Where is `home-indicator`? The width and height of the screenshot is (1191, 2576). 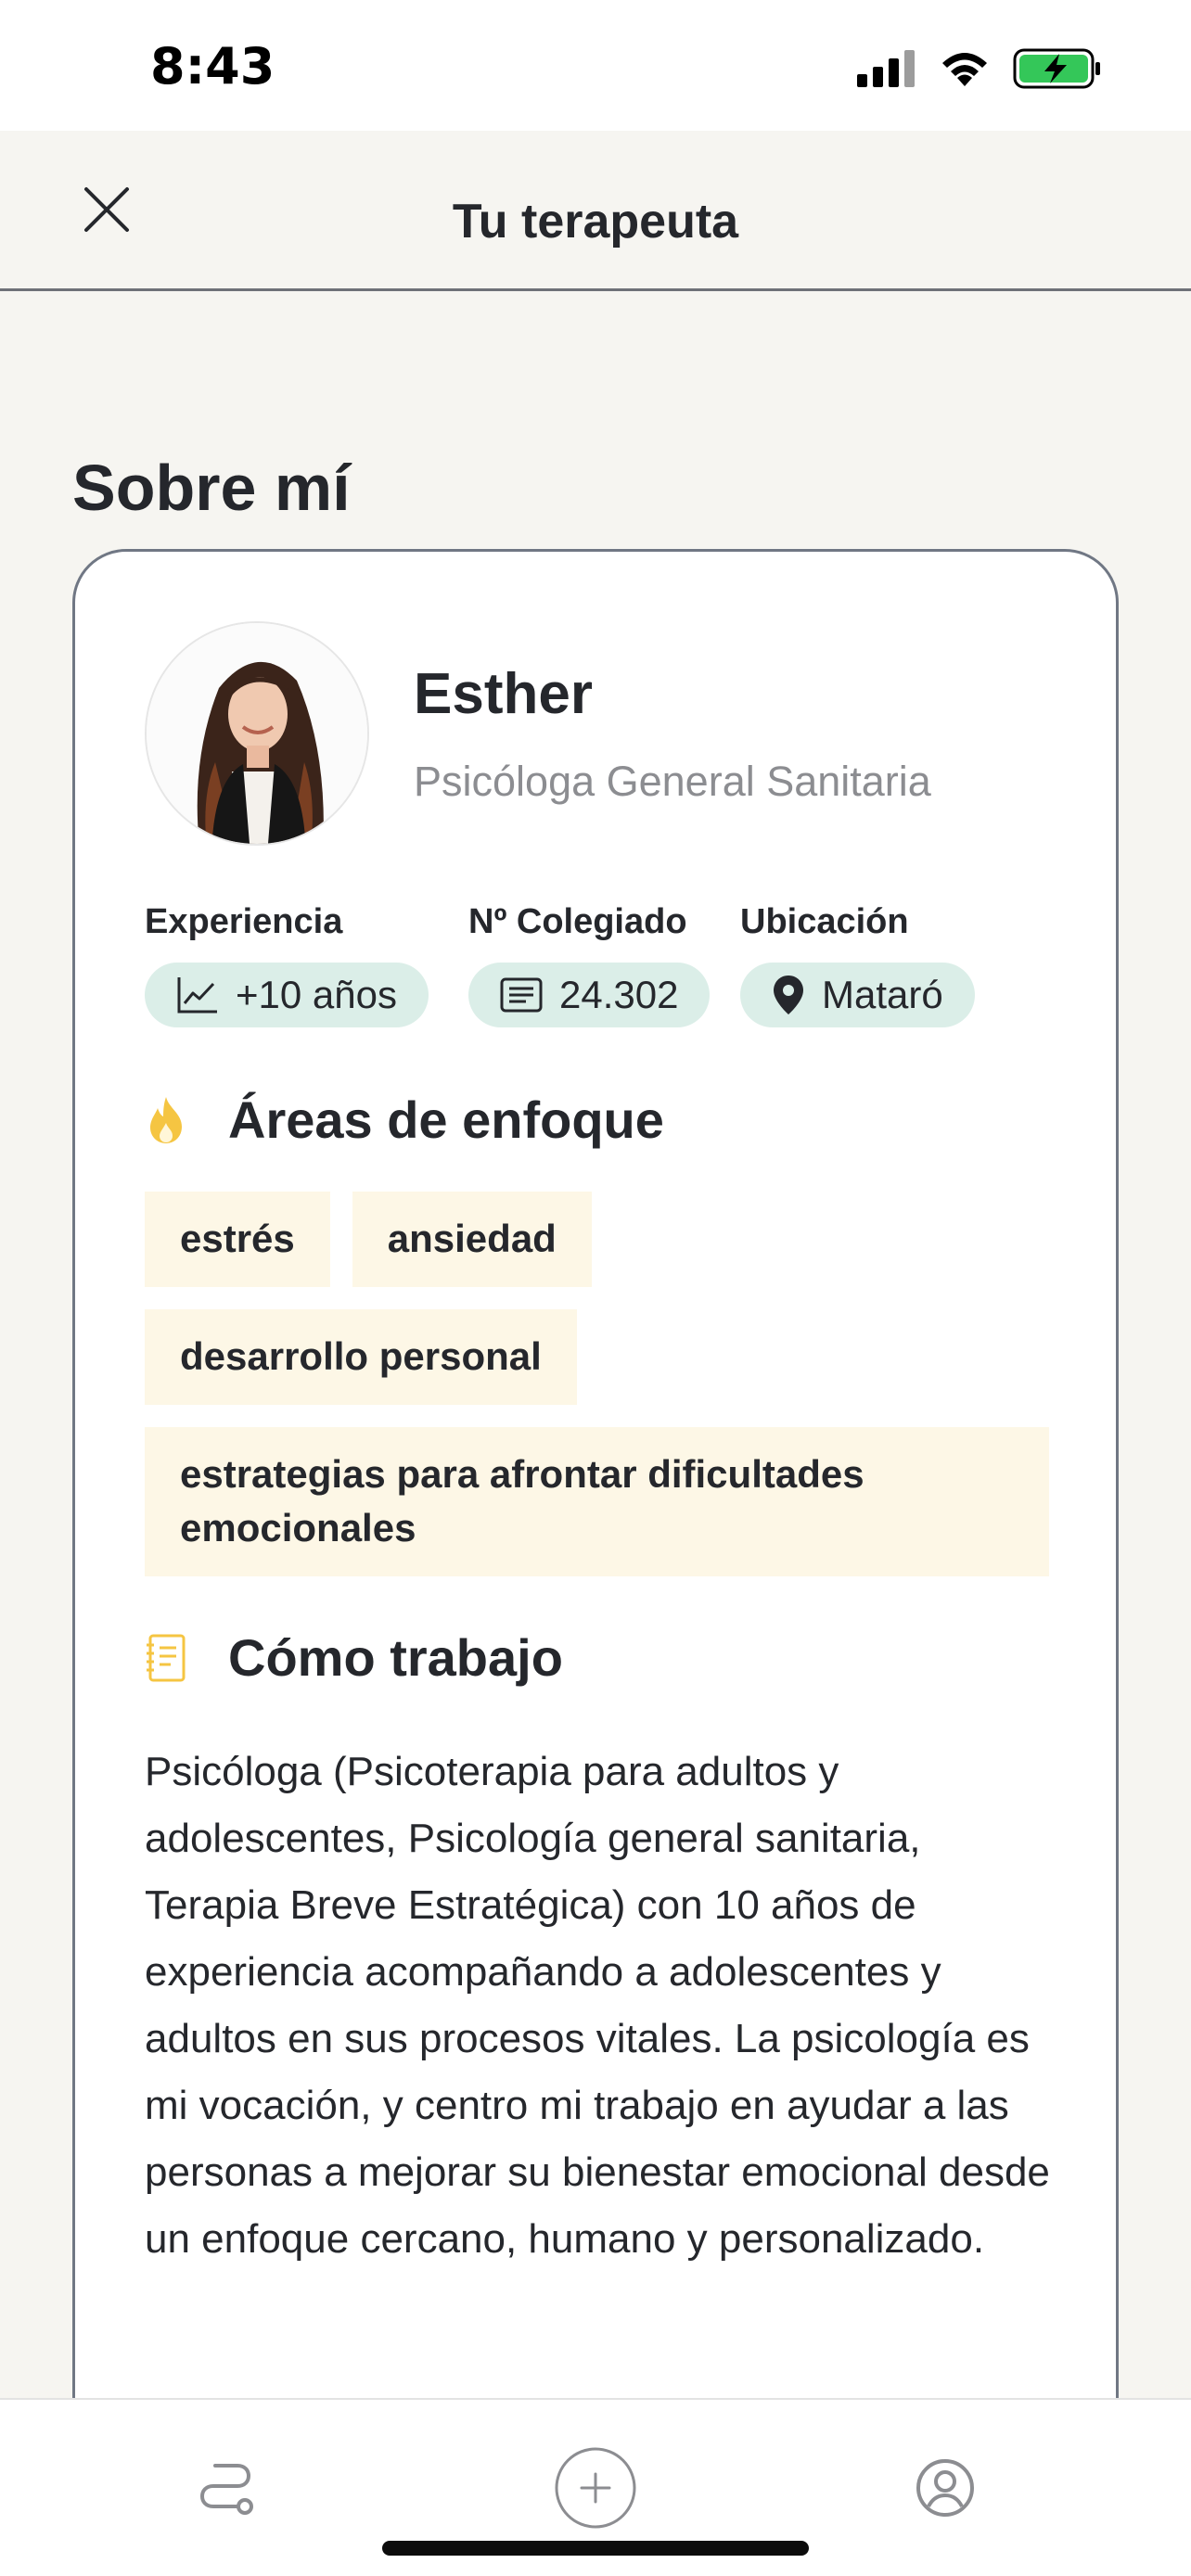 home-indicator is located at coordinates (595, 2548).